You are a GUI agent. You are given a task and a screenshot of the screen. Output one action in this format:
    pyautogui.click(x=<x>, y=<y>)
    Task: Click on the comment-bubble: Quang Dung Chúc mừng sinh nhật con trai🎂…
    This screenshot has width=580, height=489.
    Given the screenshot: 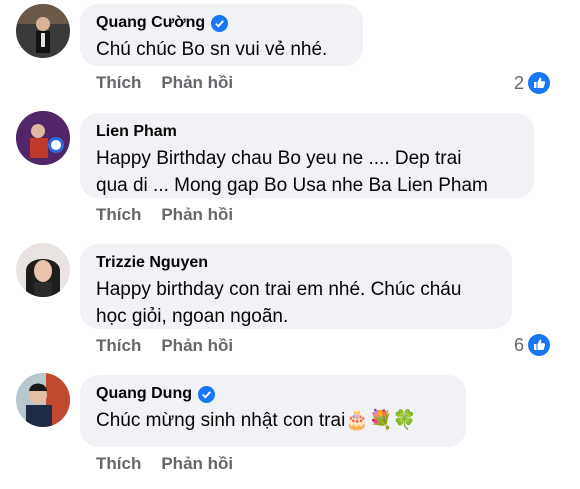 What is the action you would take?
    pyautogui.click(x=273, y=411)
    